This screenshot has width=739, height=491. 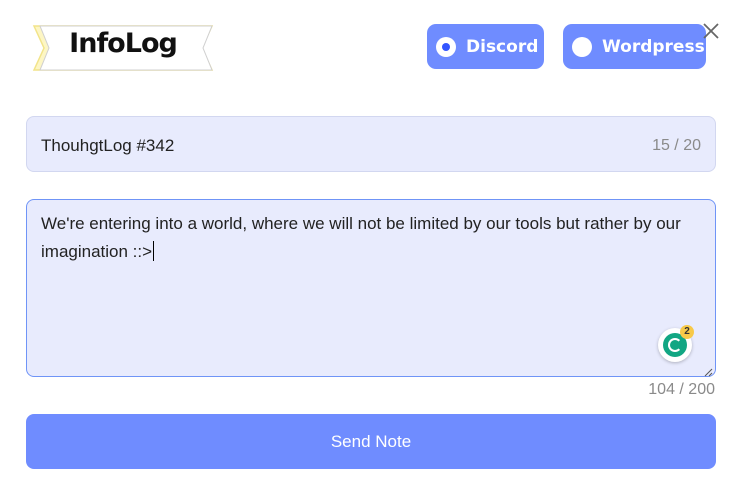 What do you see at coordinates (582, 46) in the screenshot?
I see `radio-unchecked-icon` at bounding box center [582, 46].